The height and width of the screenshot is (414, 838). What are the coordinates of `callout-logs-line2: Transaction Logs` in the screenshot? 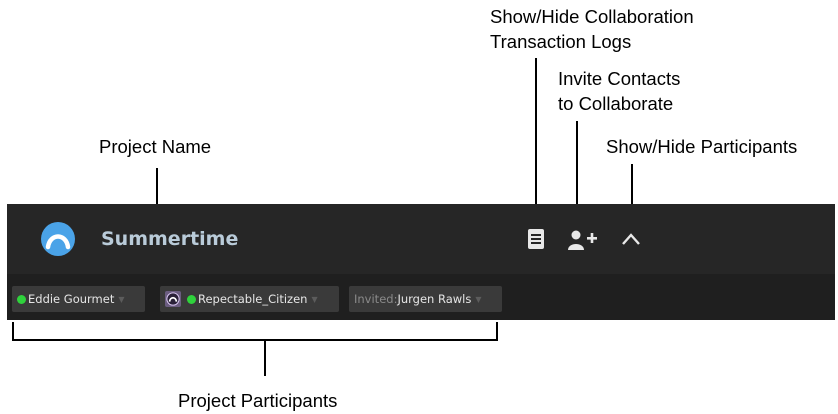 It's located at (561, 41).